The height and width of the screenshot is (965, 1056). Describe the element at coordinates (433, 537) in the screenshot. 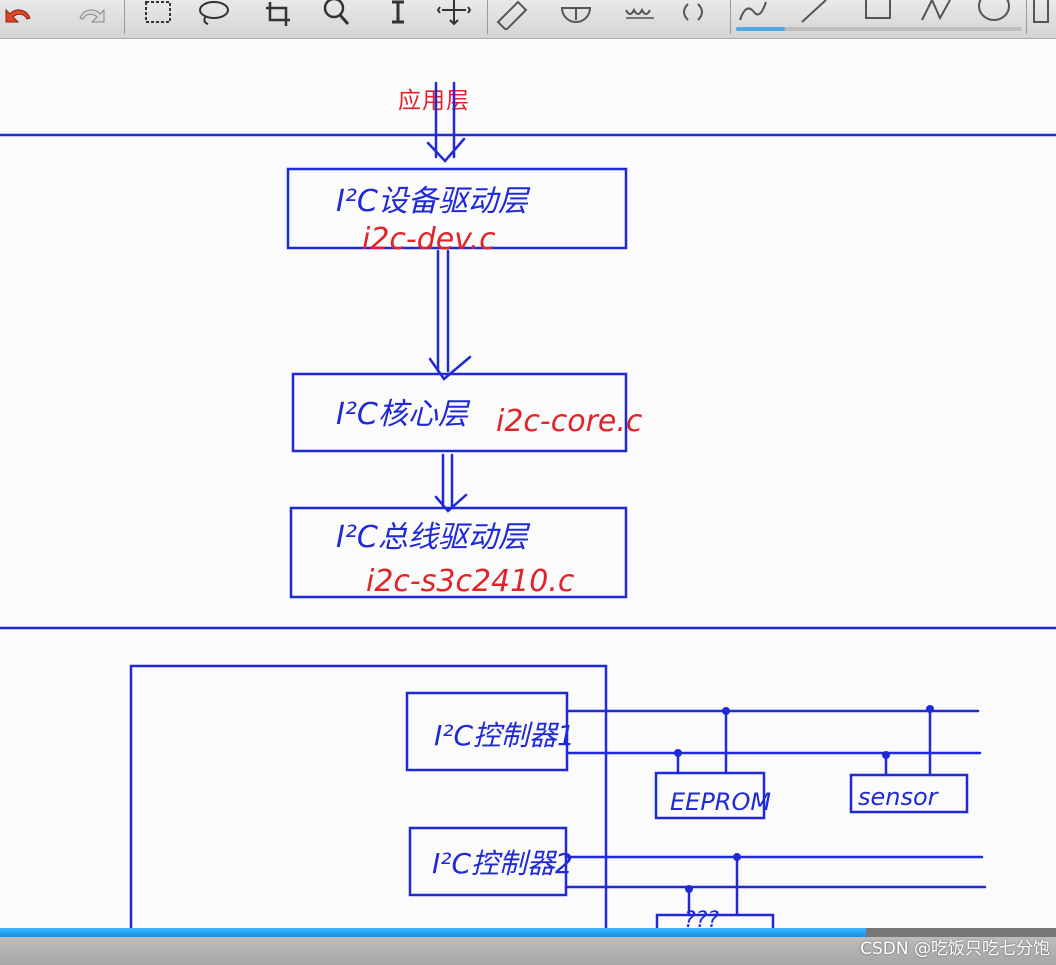

I see `bus-driver-title: I²C总线驱动层` at that location.